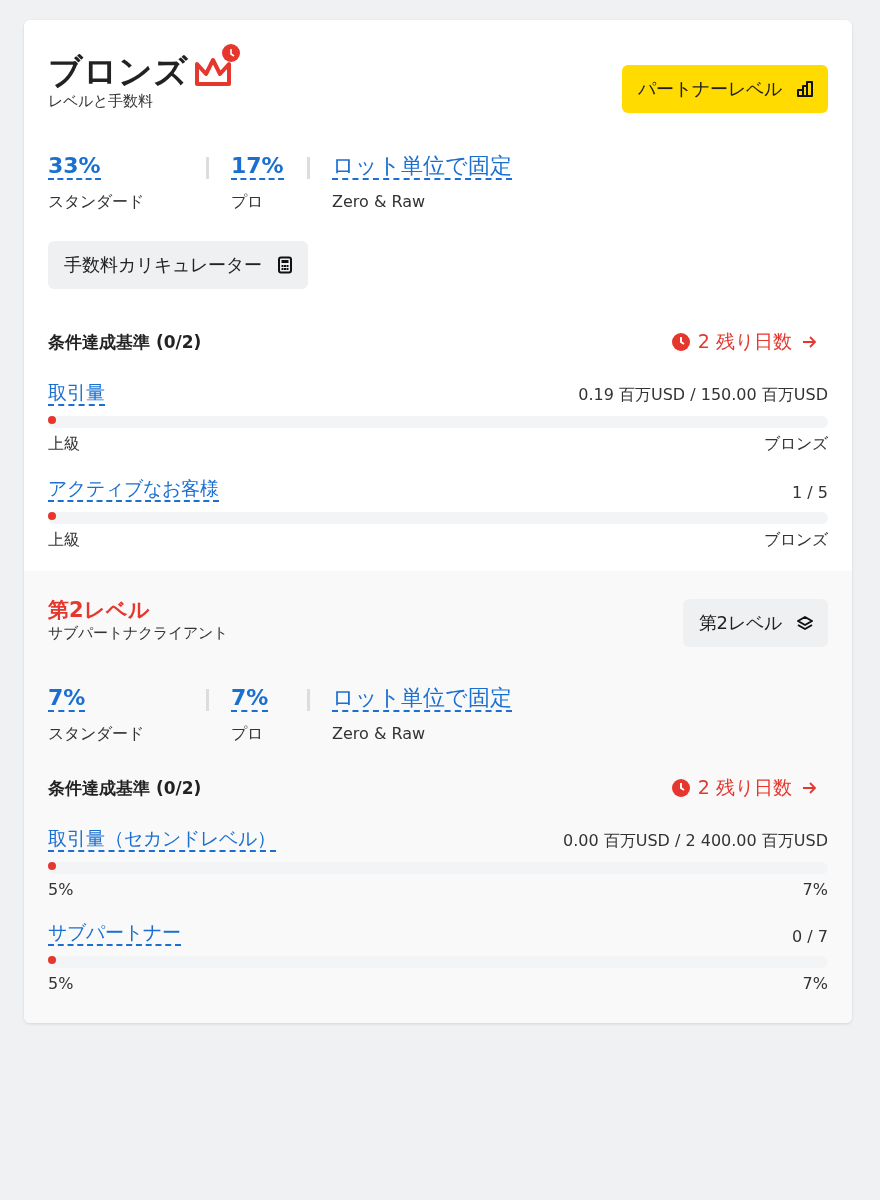 The image size is (880, 1200). What do you see at coordinates (703, 396) in the screenshot?
I see `criterion-value: 0.19 百万USD / 150.00 百万USD` at bounding box center [703, 396].